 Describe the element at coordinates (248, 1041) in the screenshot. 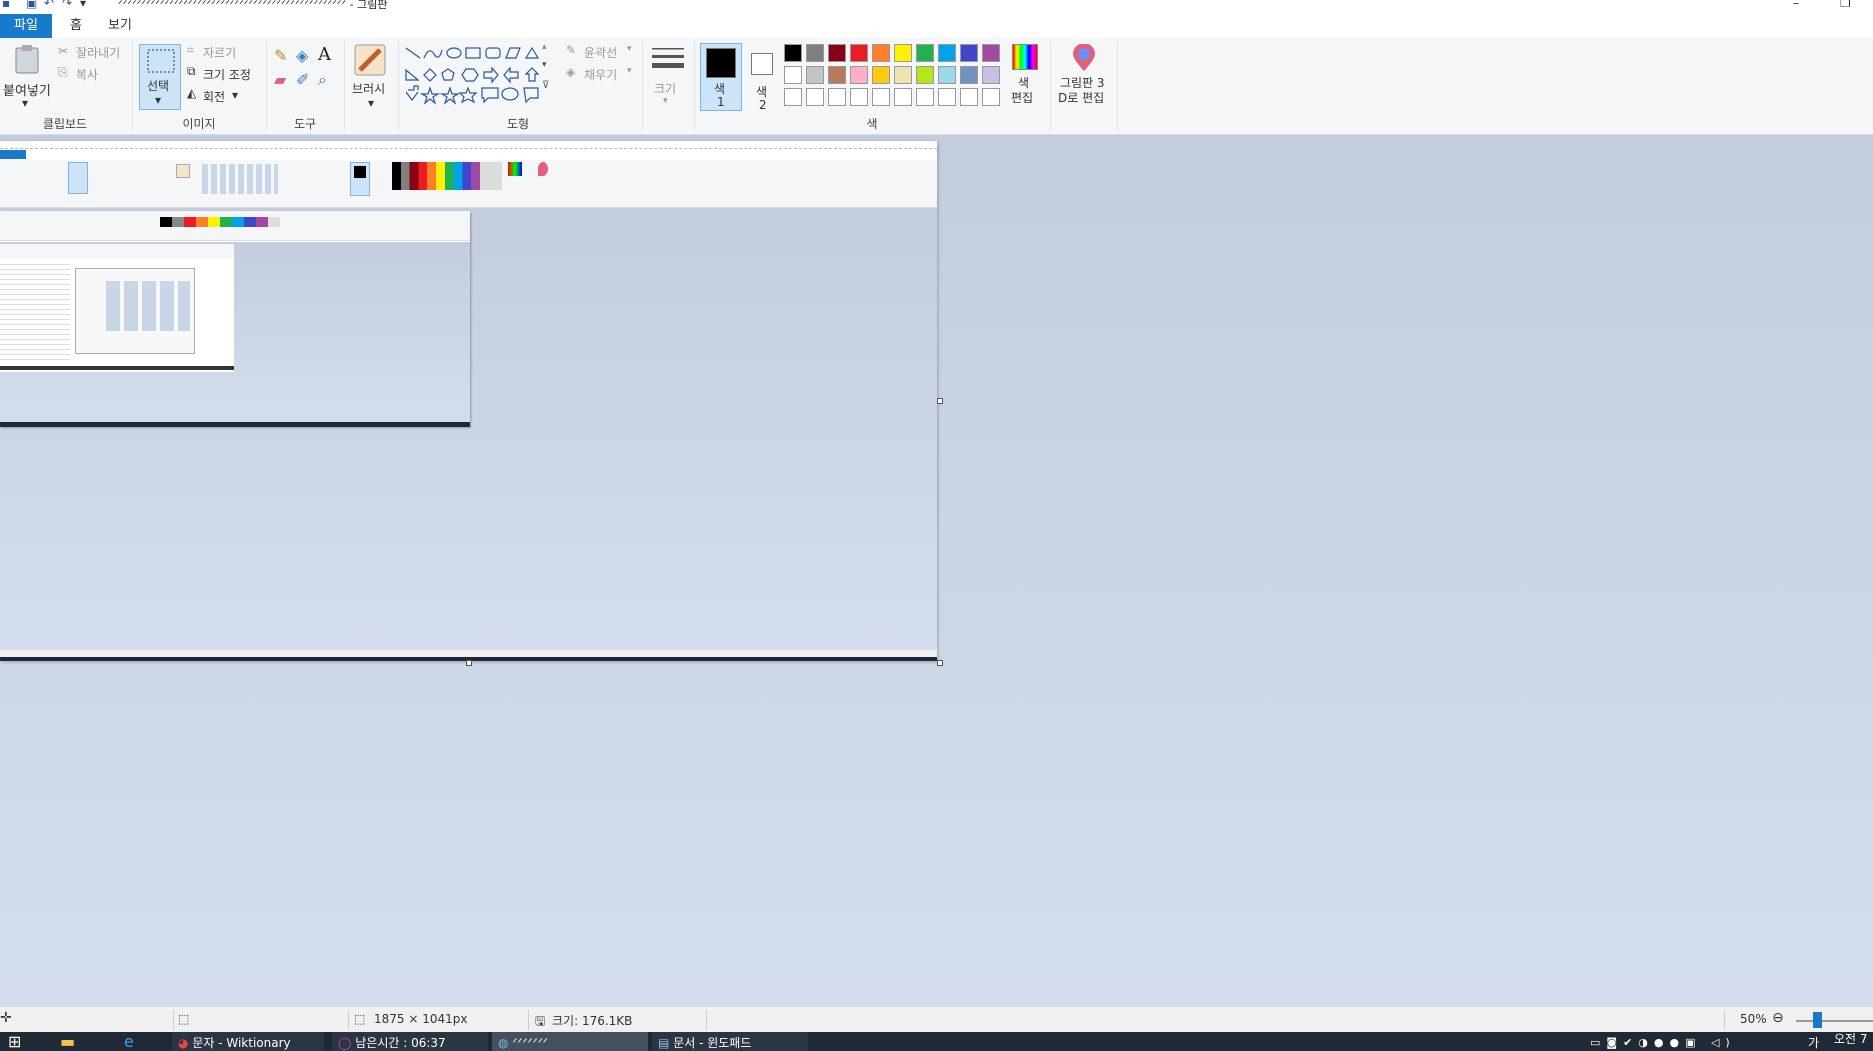

I see `taskbar-chrome: ◕ 문자 - Wiktionary` at that location.